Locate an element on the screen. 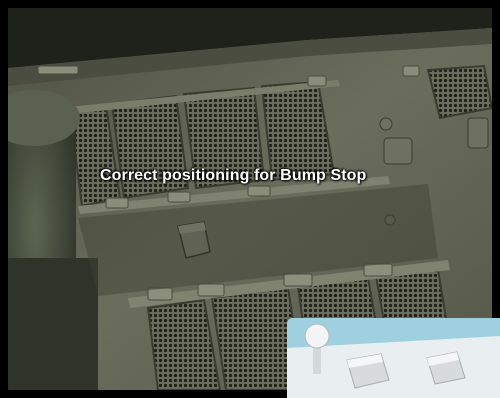 This screenshot has width=500, height=398. inset-photo-parts is located at coordinates (393, 358).